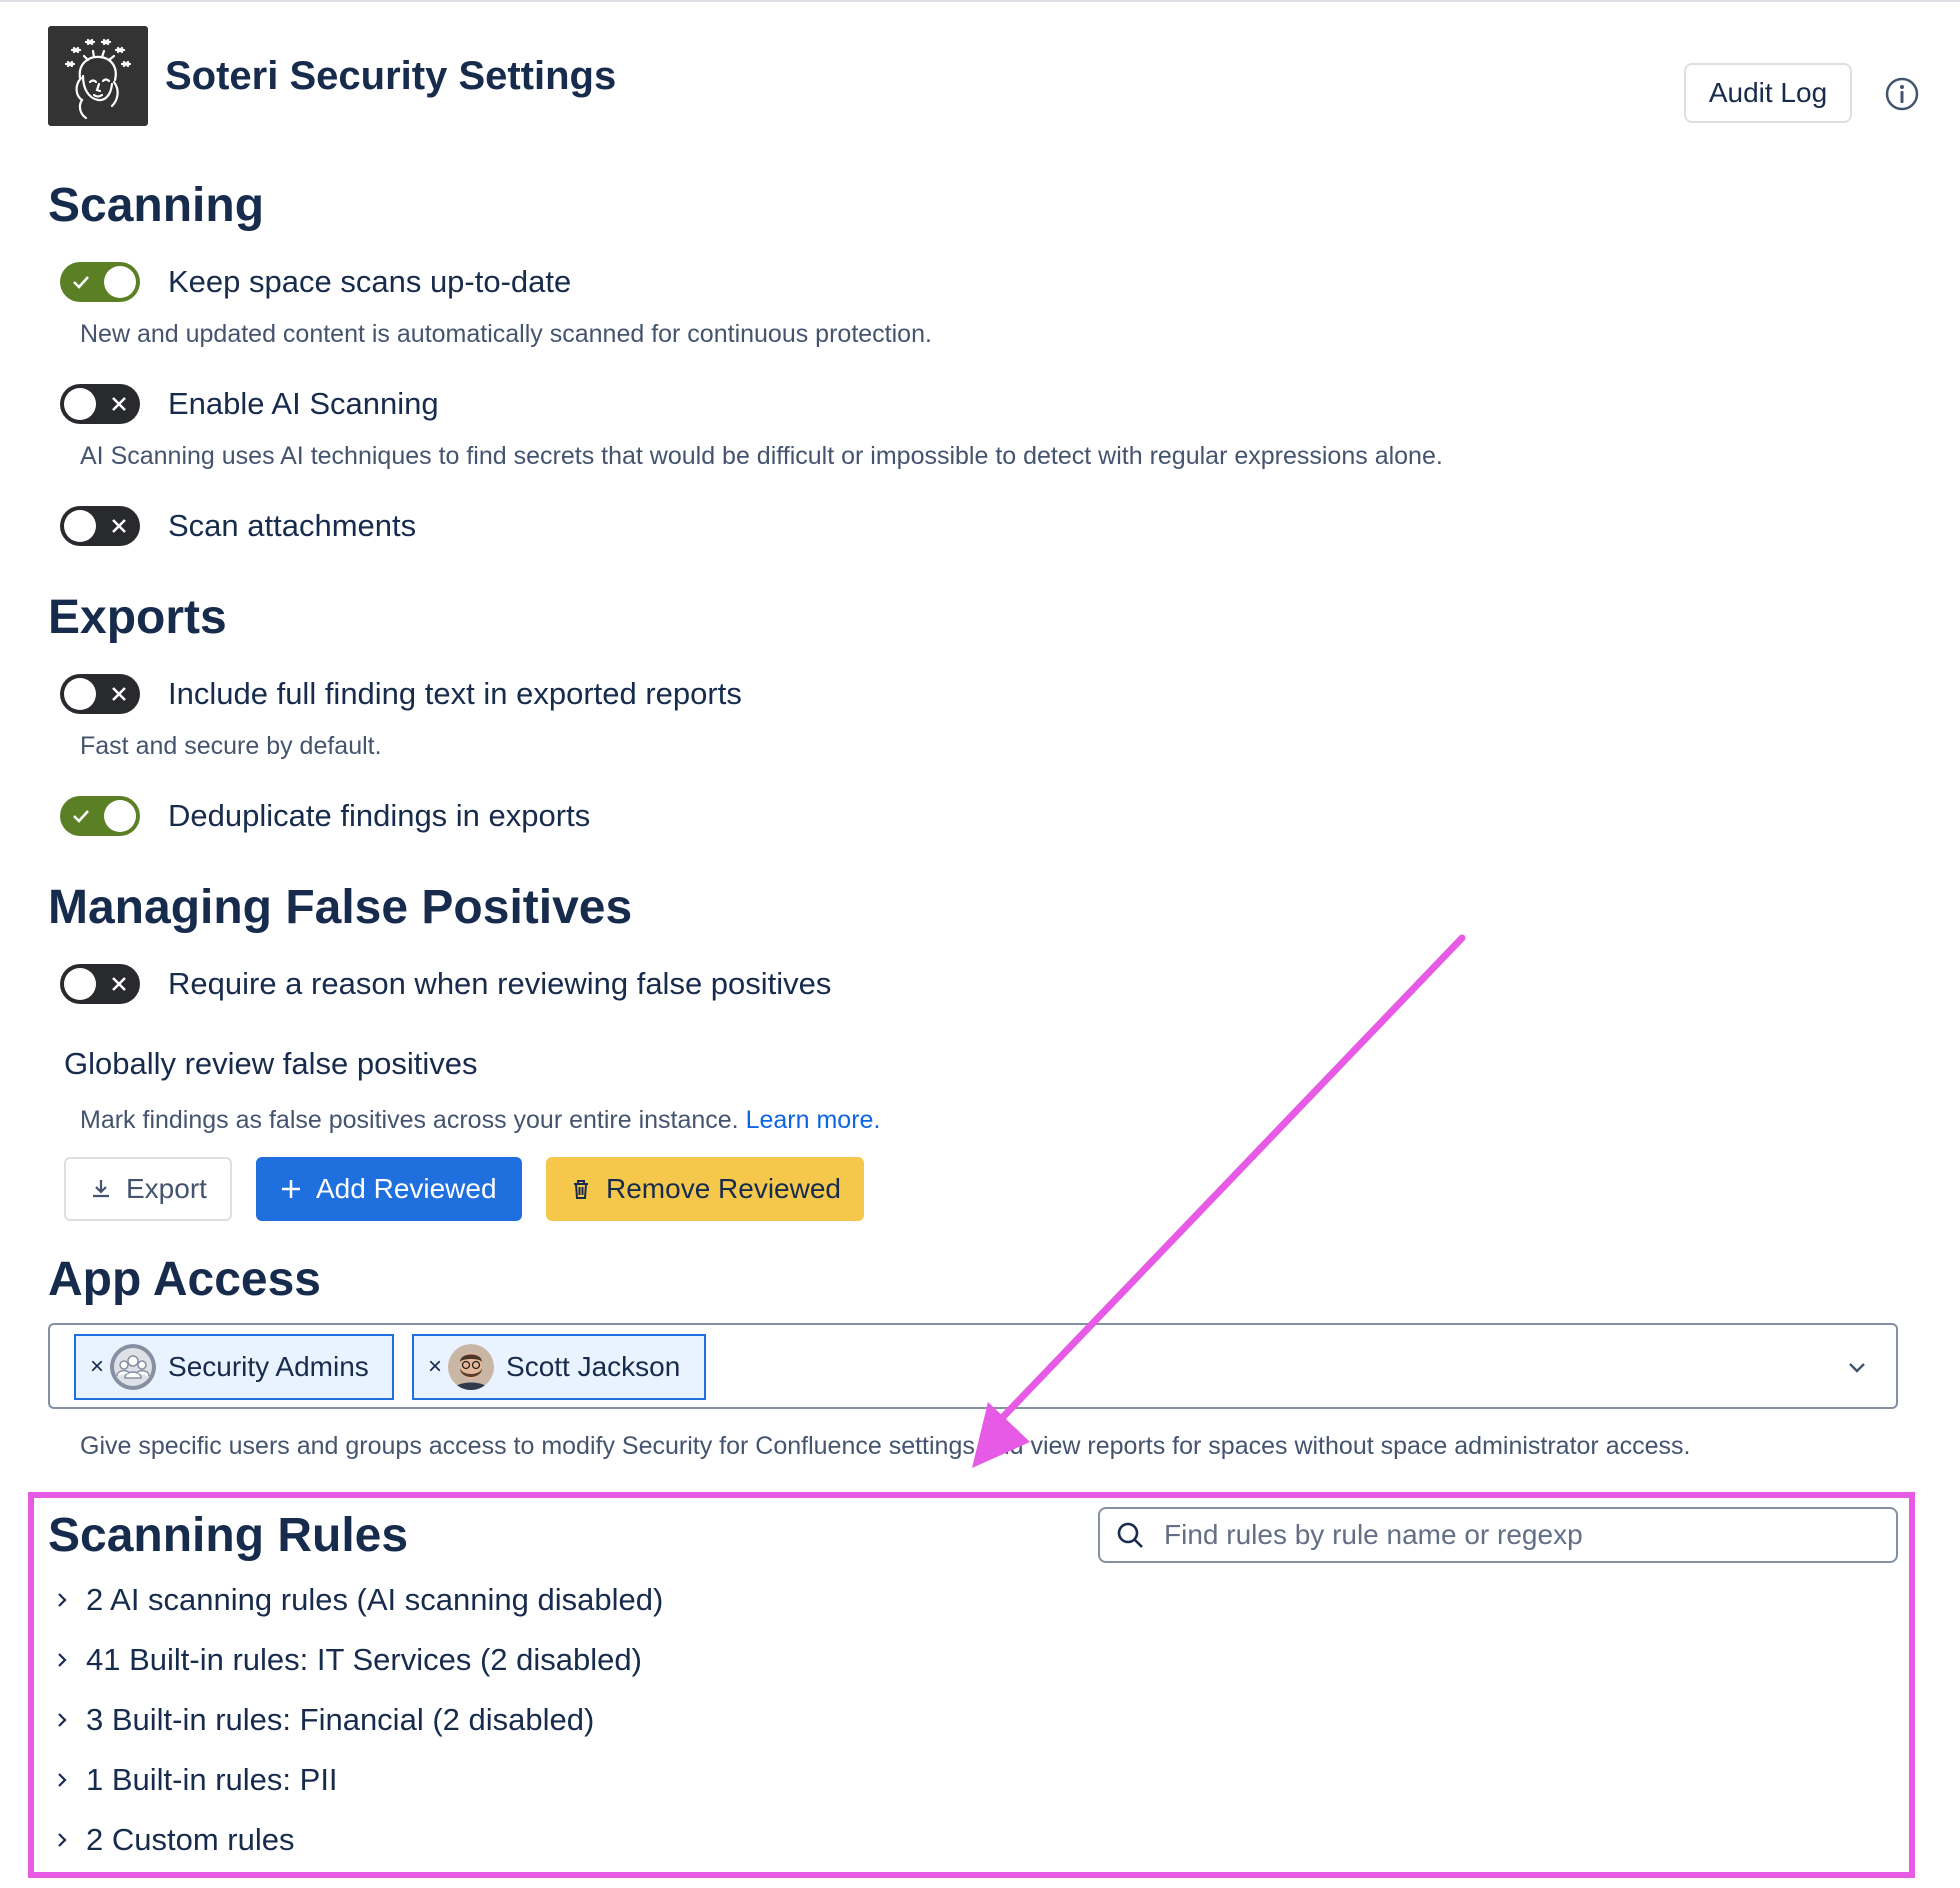 Image resolution: width=1960 pixels, height=1888 pixels. Describe the element at coordinates (973, 1366) in the screenshot. I see `app-access-multiselect: × Security Admins × Scott Jackson` at that location.